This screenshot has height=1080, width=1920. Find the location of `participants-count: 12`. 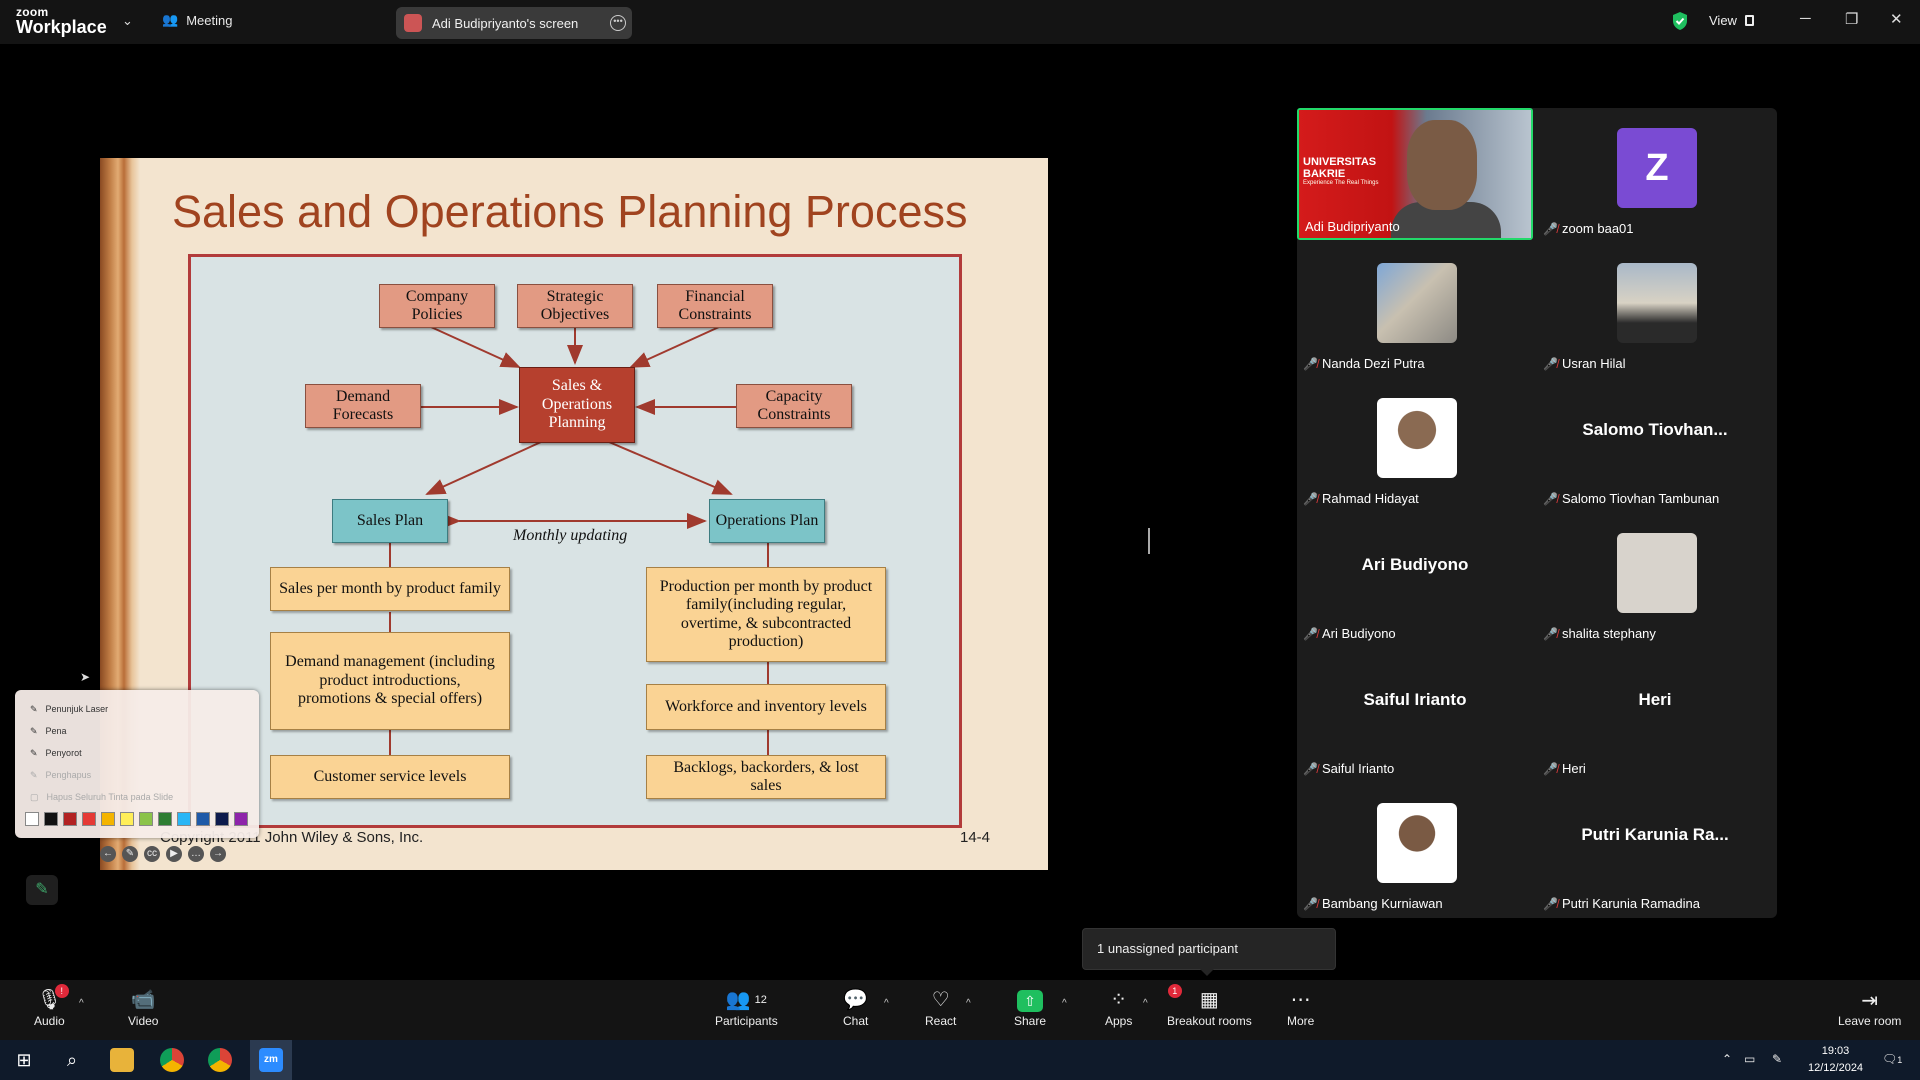

participants-count: 12 is located at coordinates (760, 1000).